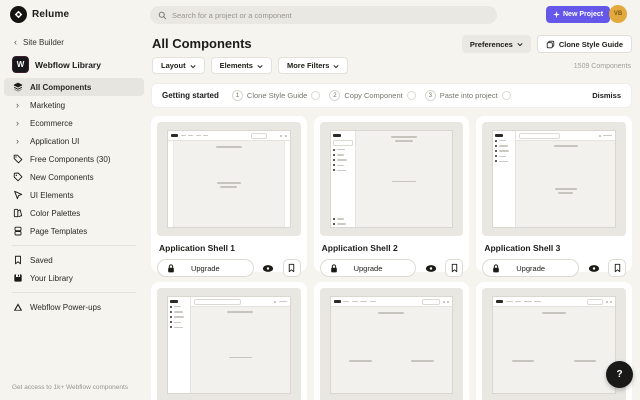 The width and height of the screenshot is (640, 400). Describe the element at coordinates (178, 65) in the screenshot. I see `layout-filter-dropdown: Layout` at that location.